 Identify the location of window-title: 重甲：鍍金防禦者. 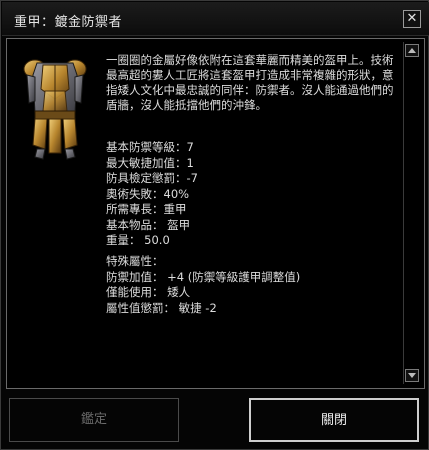
(68, 22).